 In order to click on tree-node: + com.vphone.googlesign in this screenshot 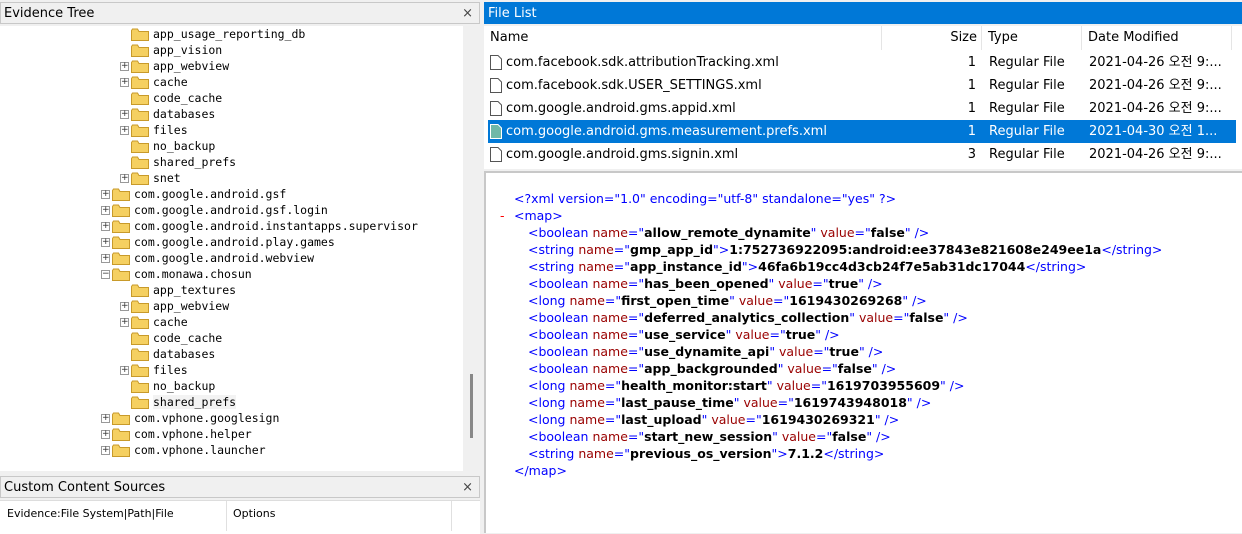, I will do `click(190, 418)`.